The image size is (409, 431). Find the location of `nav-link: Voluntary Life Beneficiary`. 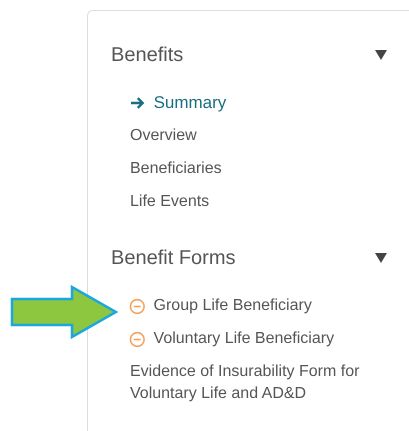

nav-link: Voluntary Life Beneficiary is located at coordinates (270, 339).